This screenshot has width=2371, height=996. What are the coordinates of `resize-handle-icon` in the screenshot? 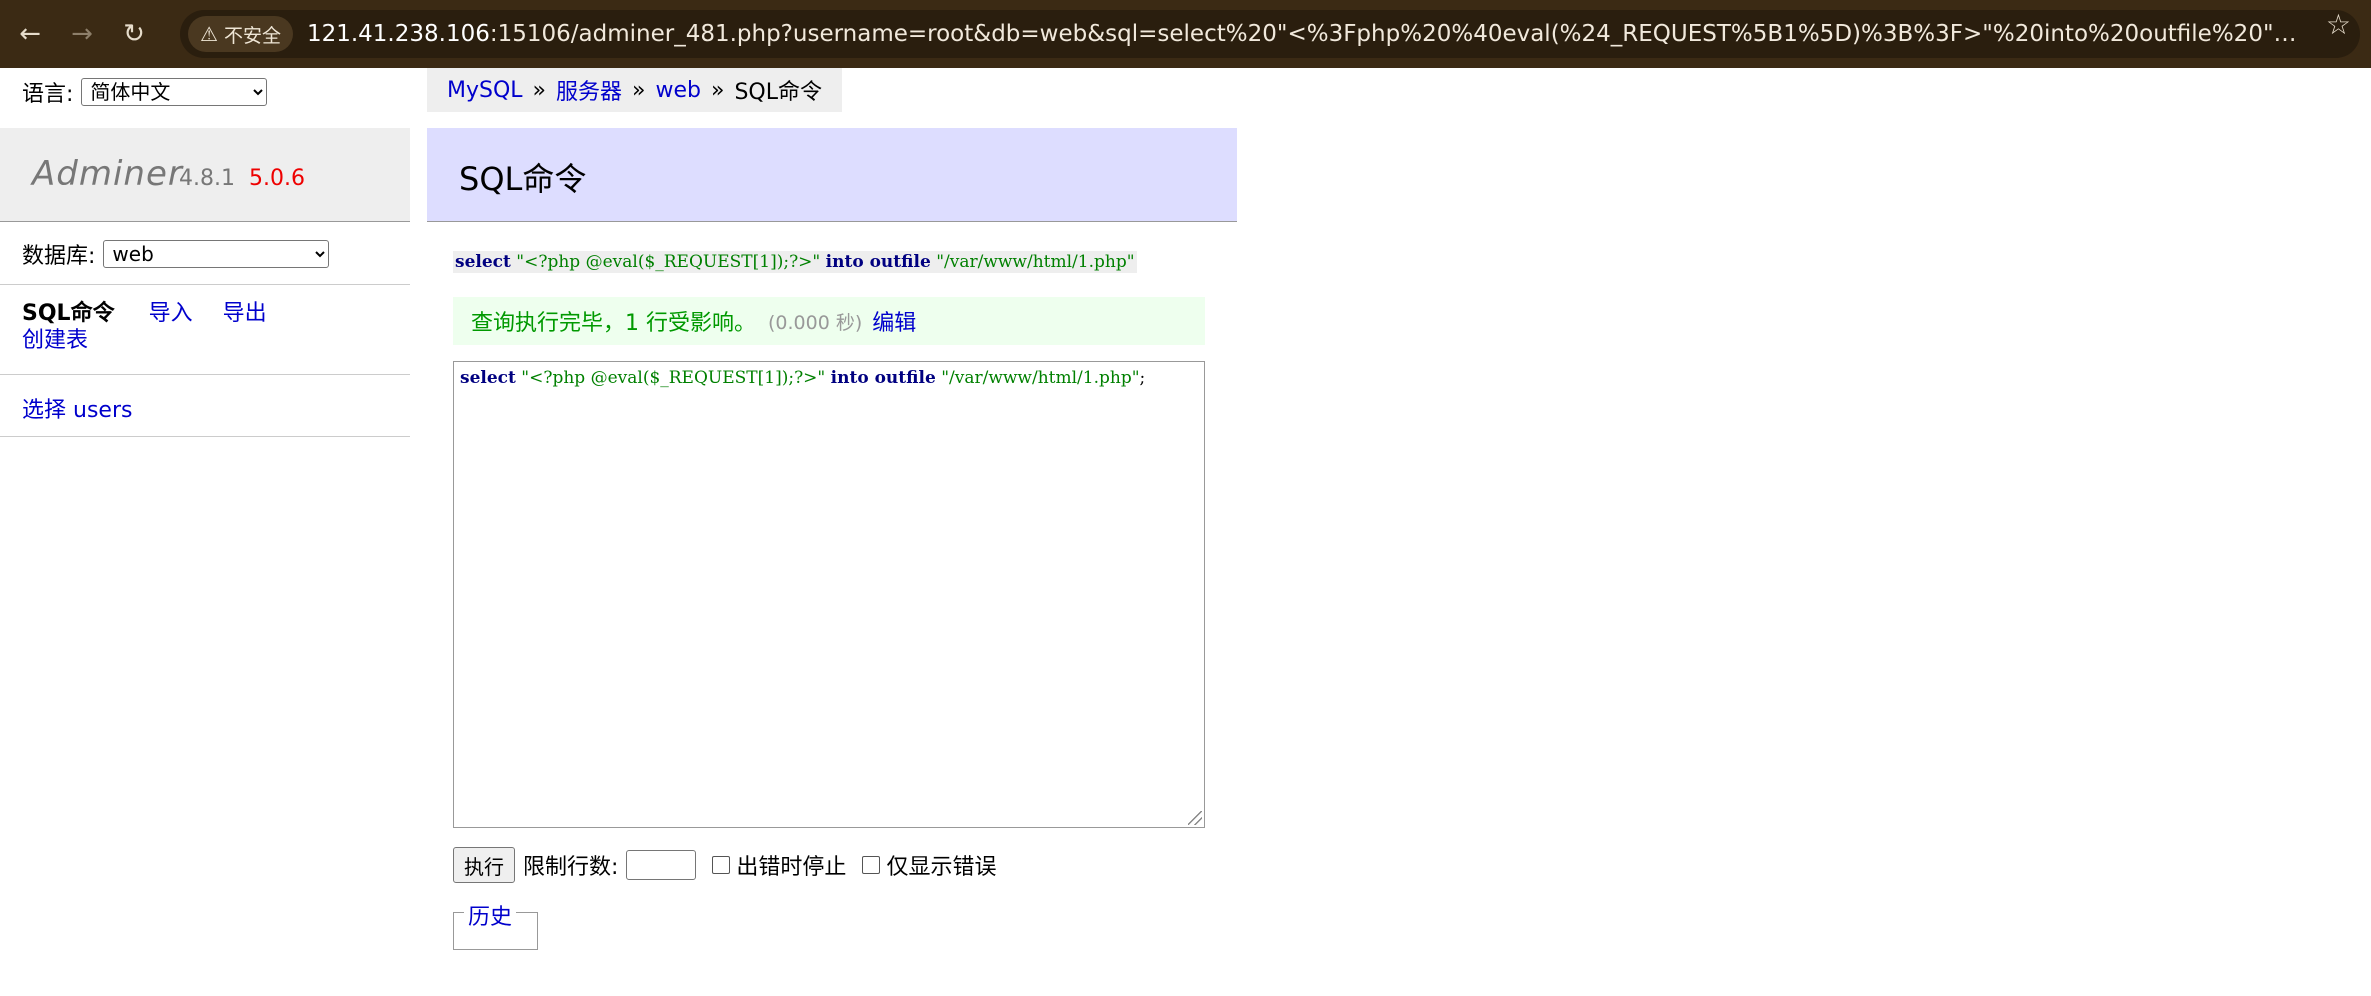 It's located at (1195, 818).